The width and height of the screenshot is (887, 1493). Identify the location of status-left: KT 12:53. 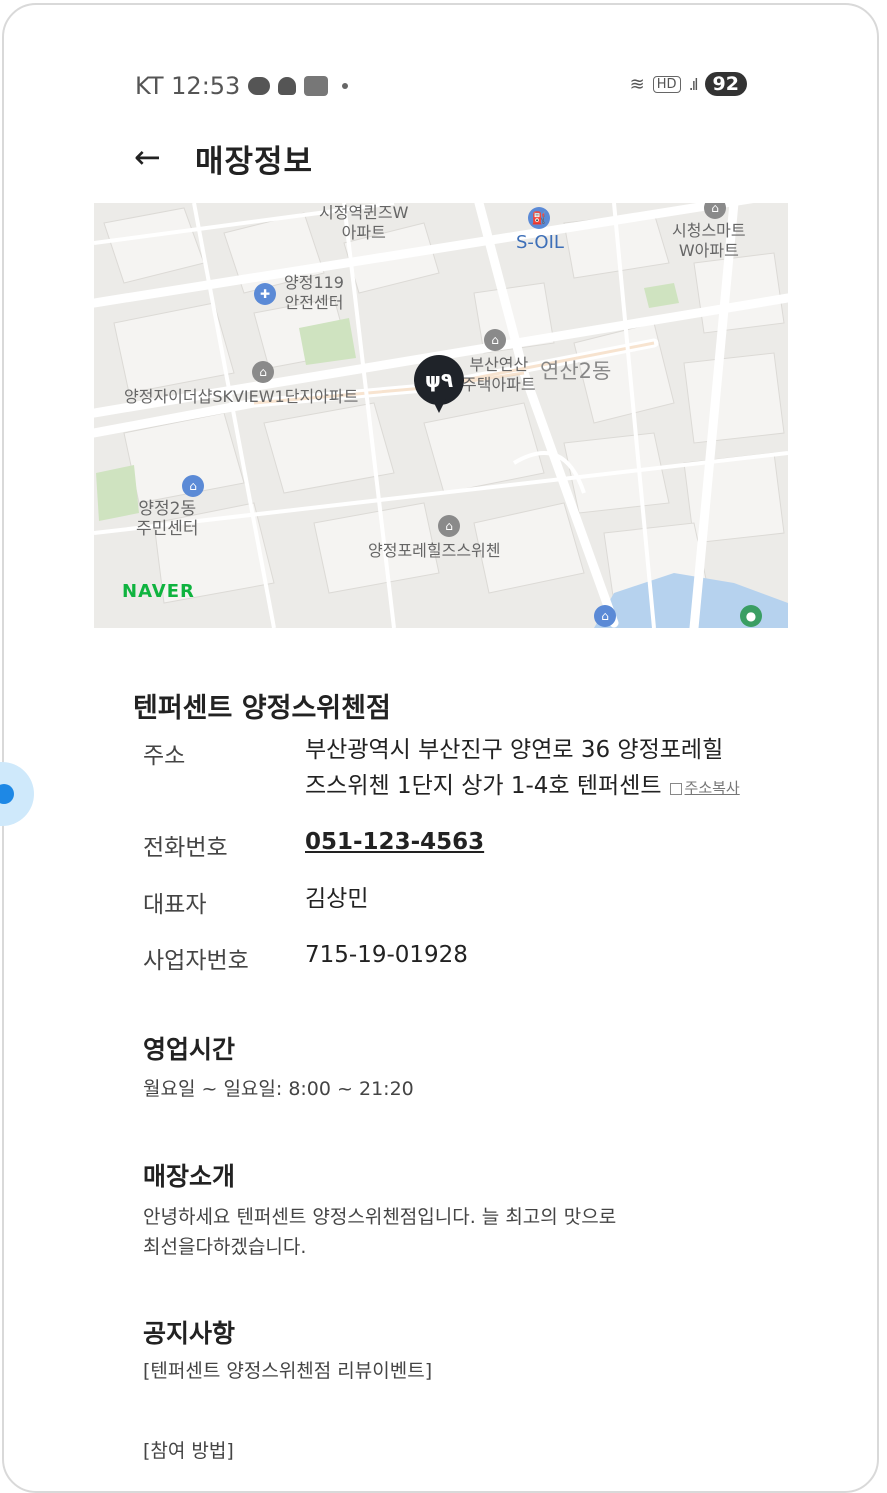
(242, 86).